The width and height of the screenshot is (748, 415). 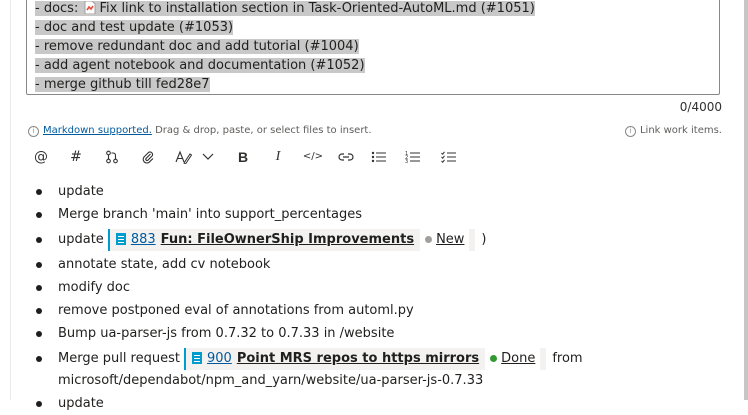 I want to click on description-line: - doc and test update (#1053), so click(x=134, y=27).